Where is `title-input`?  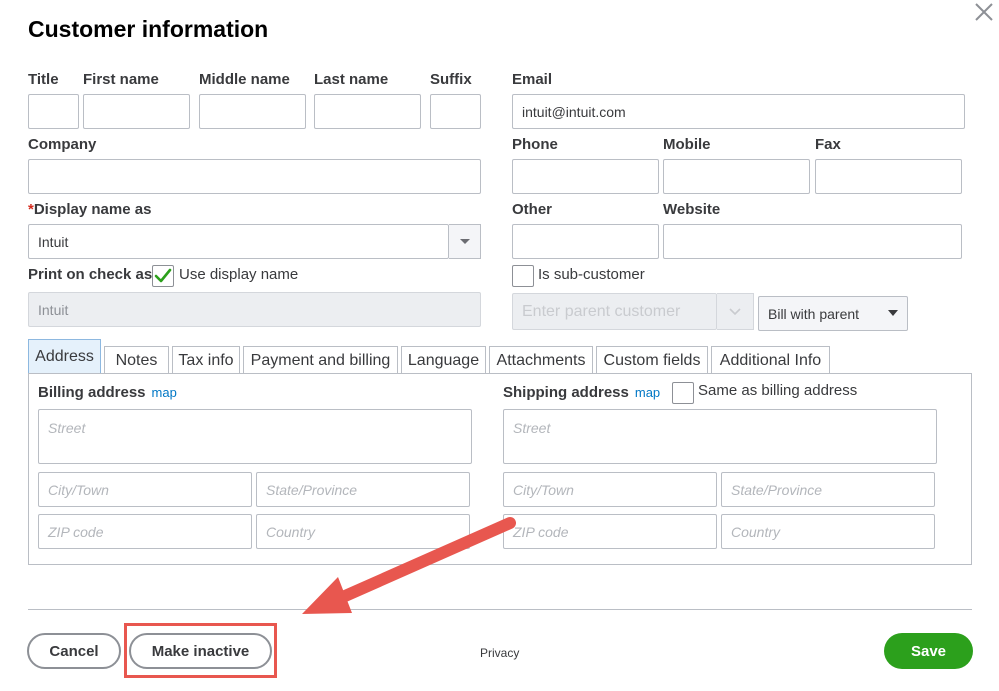
title-input is located at coordinates (53, 111).